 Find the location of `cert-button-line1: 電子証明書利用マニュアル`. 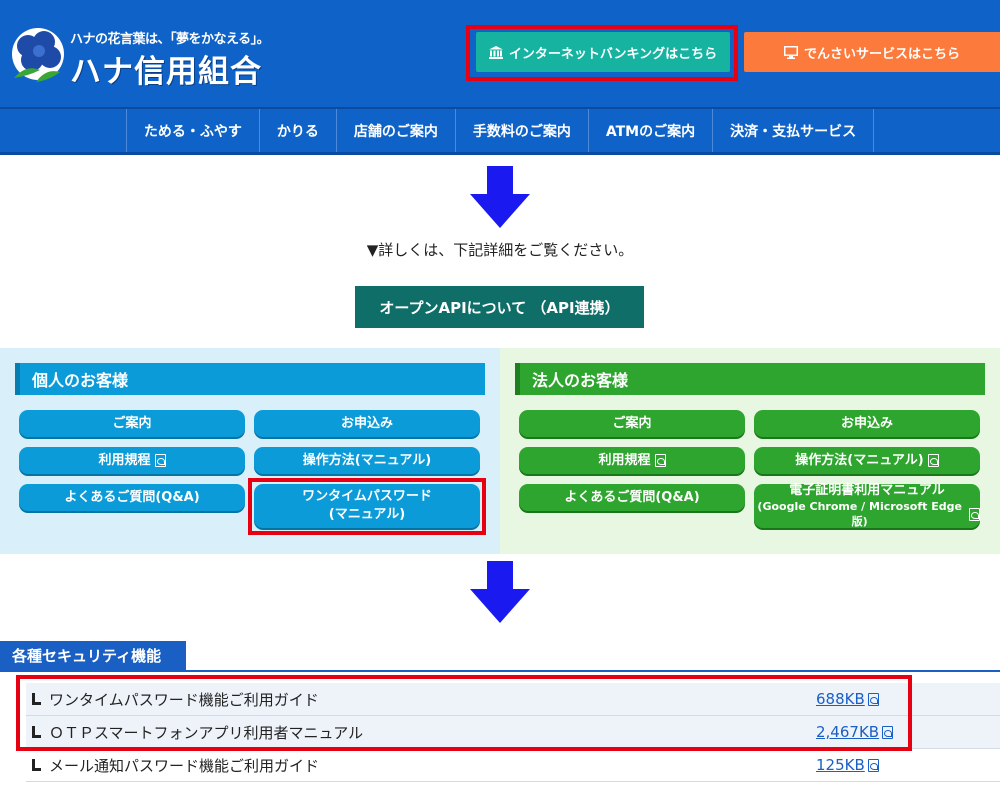

cert-button-line1: 電子証明書利用マニュアル is located at coordinates (867, 491).